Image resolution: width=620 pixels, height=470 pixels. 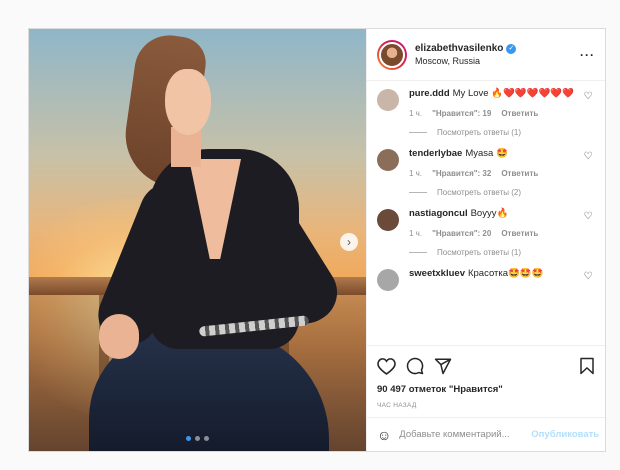 I want to click on bookmark-icon, so click(x=587, y=366).